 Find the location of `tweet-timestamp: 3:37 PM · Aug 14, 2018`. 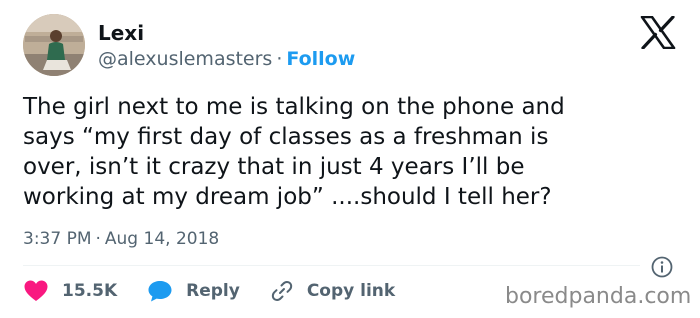

tweet-timestamp: 3:37 PM · Aug 14, 2018 is located at coordinates (121, 239).